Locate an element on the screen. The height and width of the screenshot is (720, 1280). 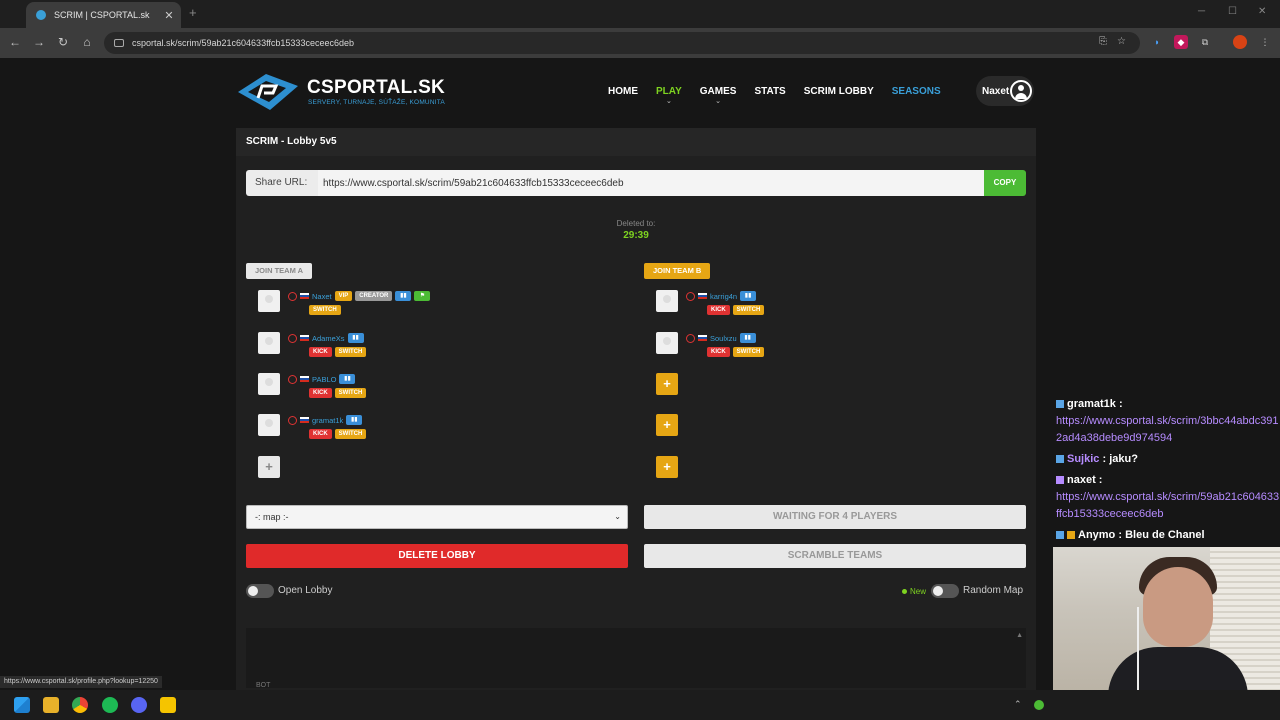
copy-button: COPY is located at coordinates (1005, 183).